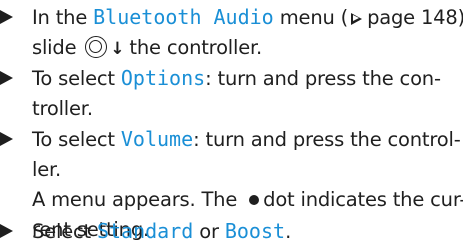  What do you see at coordinates (96, 47) in the screenshot?
I see `controller-knob-icon` at bounding box center [96, 47].